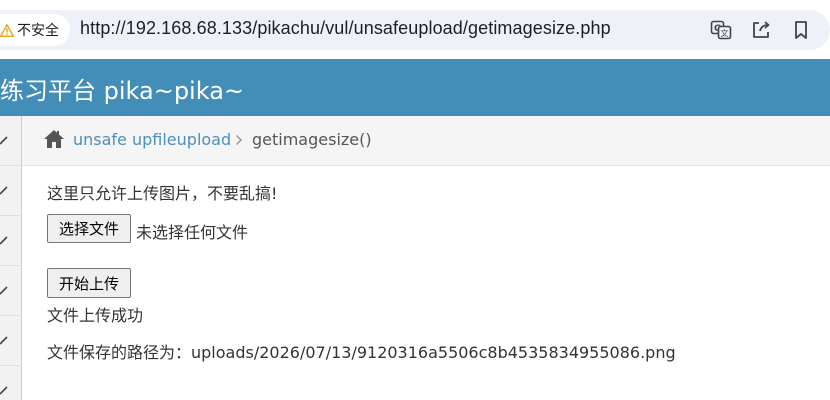 This screenshot has width=830, height=400. What do you see at coordinates (89, 228) in the screenshot?
I see `choose-file-button: 选择文件` at bounding box center [89, 228].